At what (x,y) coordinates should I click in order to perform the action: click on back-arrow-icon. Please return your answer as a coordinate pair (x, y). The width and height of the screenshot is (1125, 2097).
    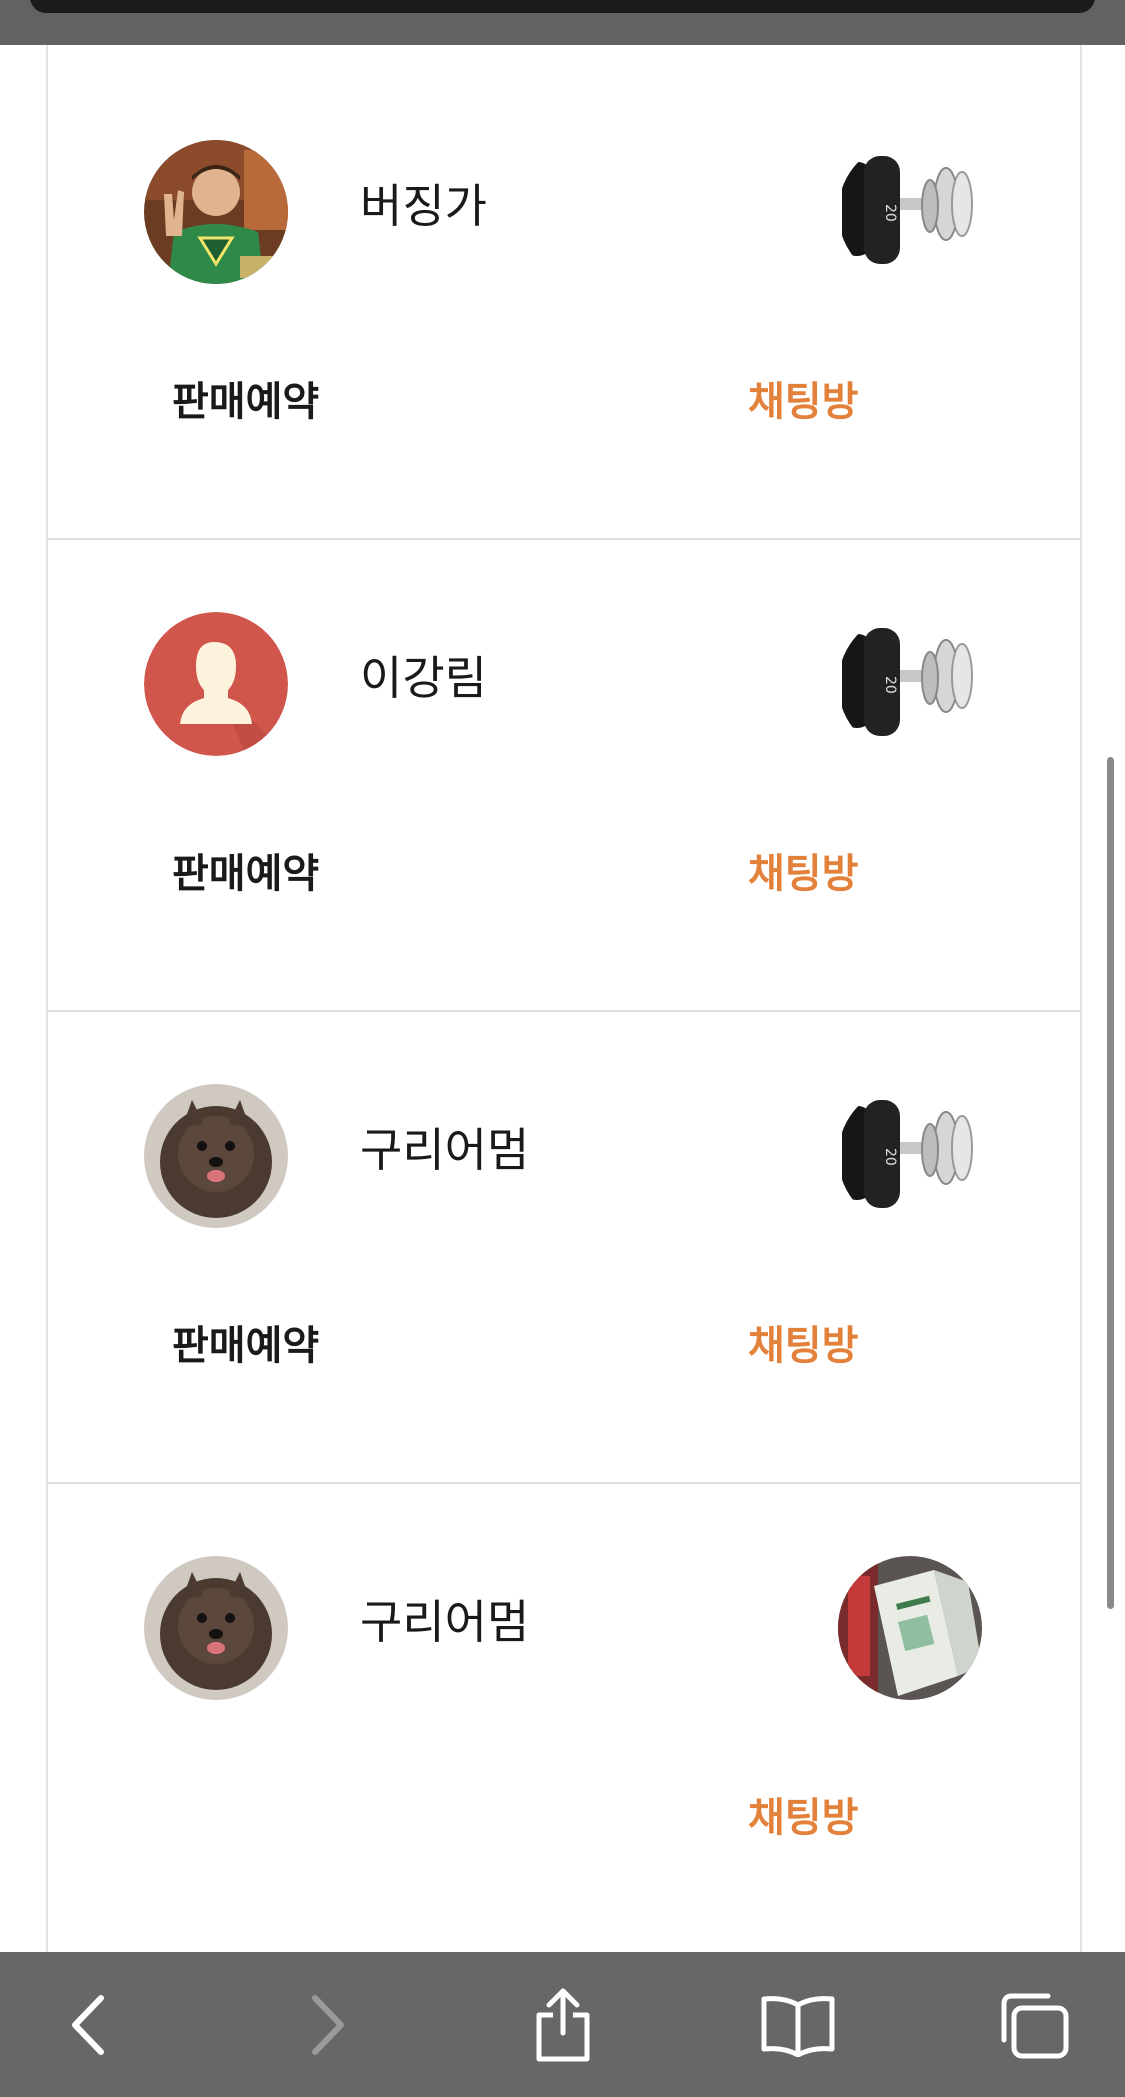
    Looking at the image, I should click on (88, 2024).